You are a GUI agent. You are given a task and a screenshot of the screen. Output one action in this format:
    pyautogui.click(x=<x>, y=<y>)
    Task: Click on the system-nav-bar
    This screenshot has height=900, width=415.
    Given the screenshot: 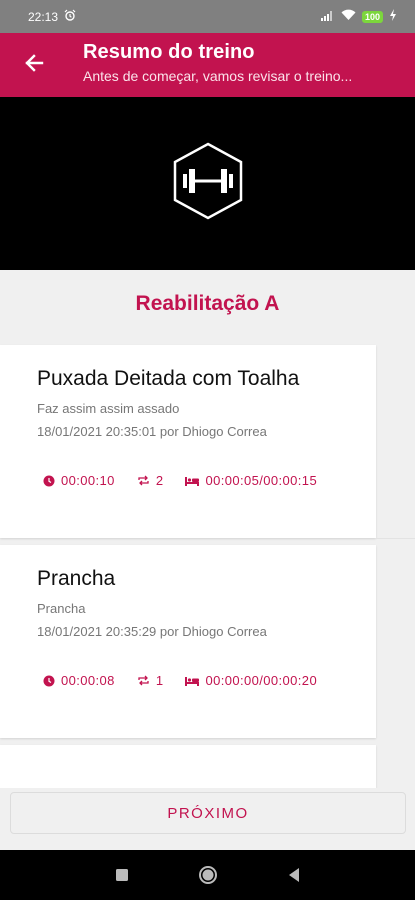 What is the action you would take?
    pyautogui.click(x=207, y=875)
    